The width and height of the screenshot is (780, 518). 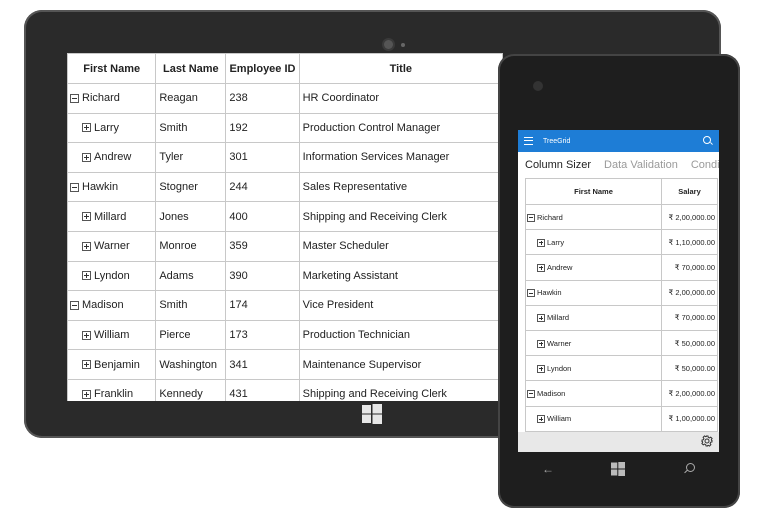 I want to click on last-name-cell: Monroe, so click(x=191, y=246).